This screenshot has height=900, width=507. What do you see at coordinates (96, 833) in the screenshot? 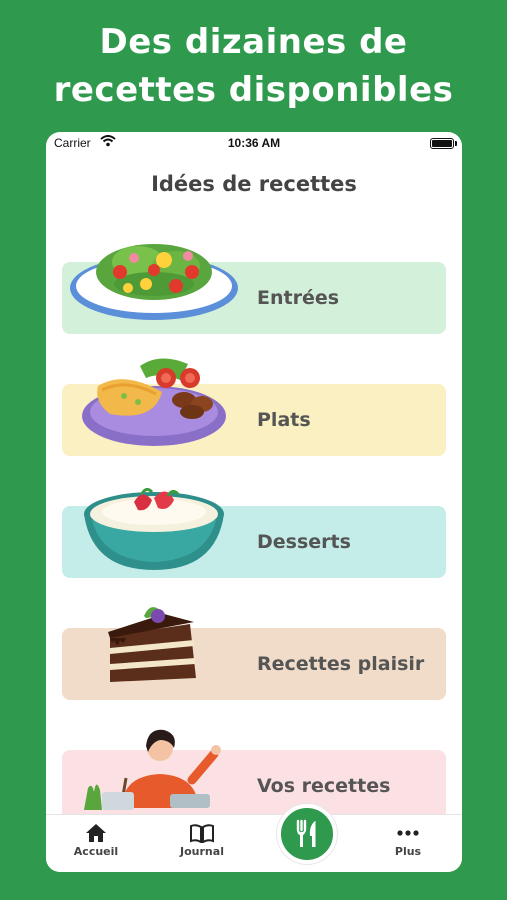
I see `home-icon` at bounding box center [96, 833].